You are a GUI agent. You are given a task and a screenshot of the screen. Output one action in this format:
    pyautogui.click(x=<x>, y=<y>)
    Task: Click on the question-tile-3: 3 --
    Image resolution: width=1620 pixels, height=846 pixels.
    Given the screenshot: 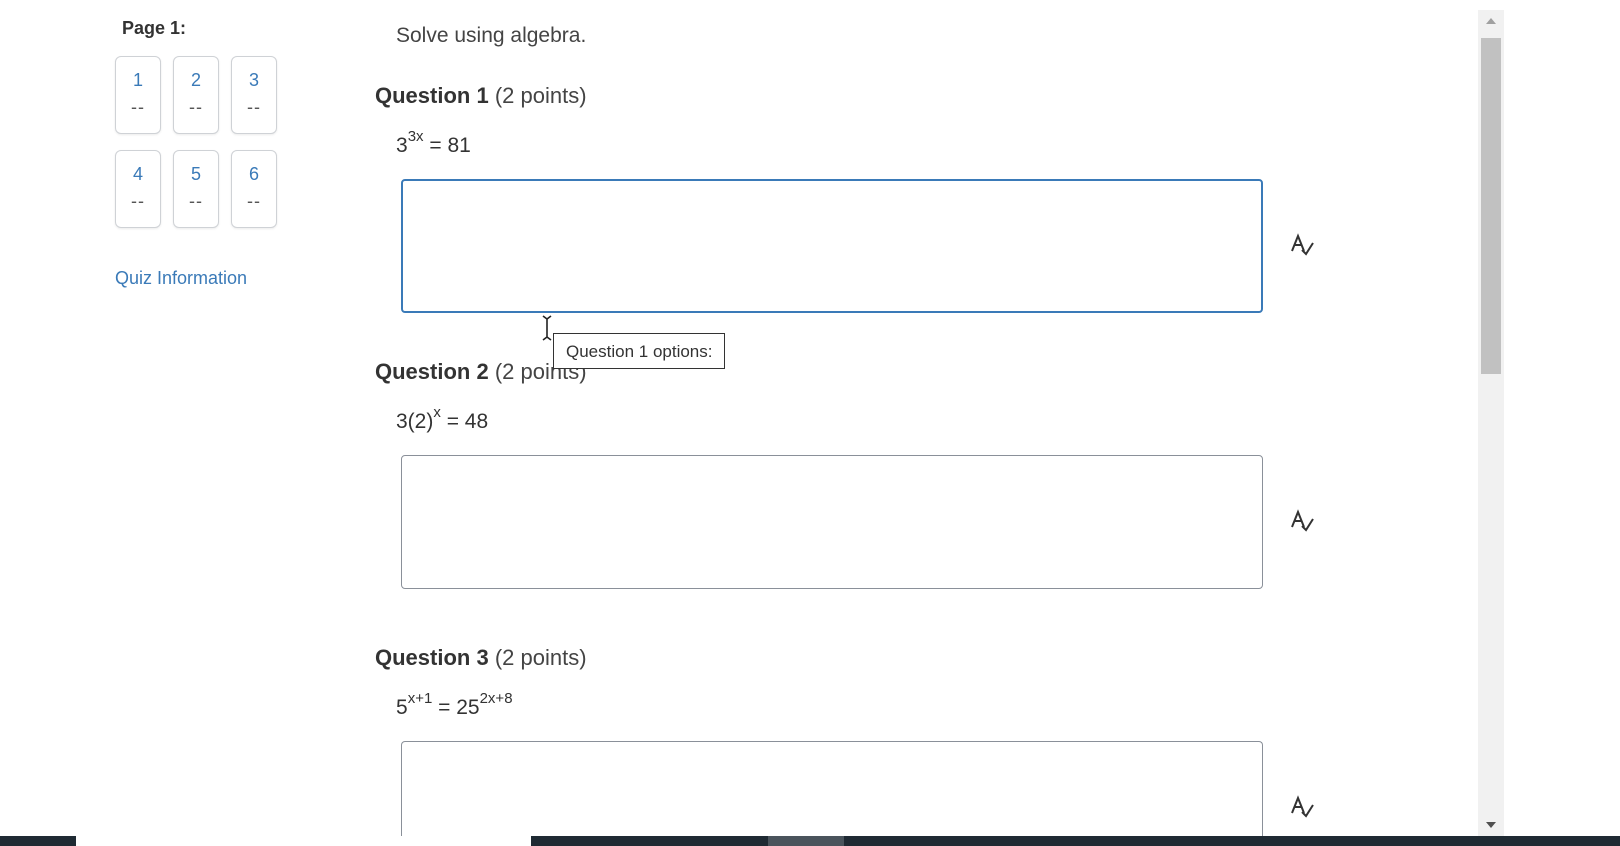 What is the action you would take?
    pyautogui.click(x=254, y=95)
    